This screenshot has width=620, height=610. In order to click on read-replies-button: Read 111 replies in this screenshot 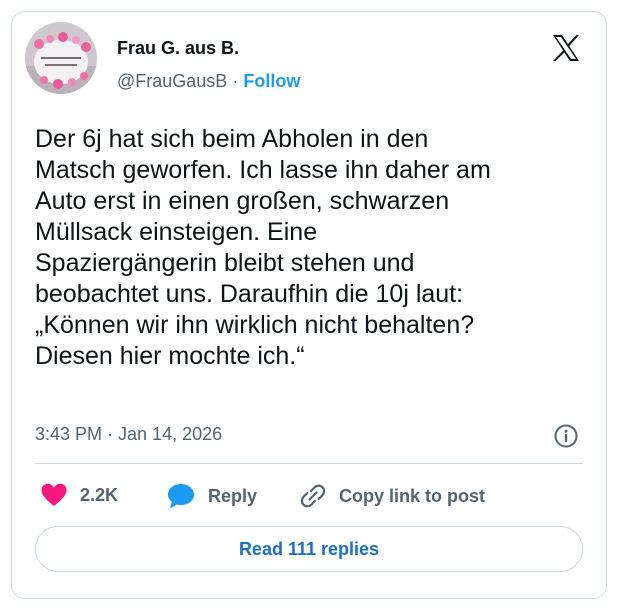, I will do `click(309, 549)`.